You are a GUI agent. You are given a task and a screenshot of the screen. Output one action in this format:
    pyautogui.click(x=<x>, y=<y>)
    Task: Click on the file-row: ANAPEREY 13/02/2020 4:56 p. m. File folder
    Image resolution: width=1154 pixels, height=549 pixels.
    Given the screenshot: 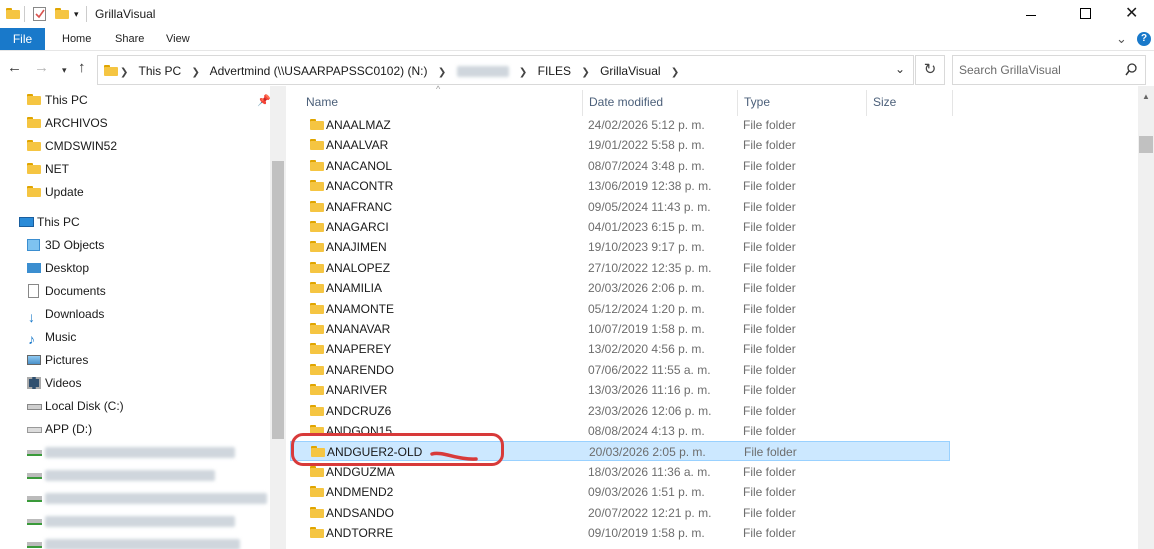 What is the action you would take?
    pyautogui.click(x=620, y=349)
    